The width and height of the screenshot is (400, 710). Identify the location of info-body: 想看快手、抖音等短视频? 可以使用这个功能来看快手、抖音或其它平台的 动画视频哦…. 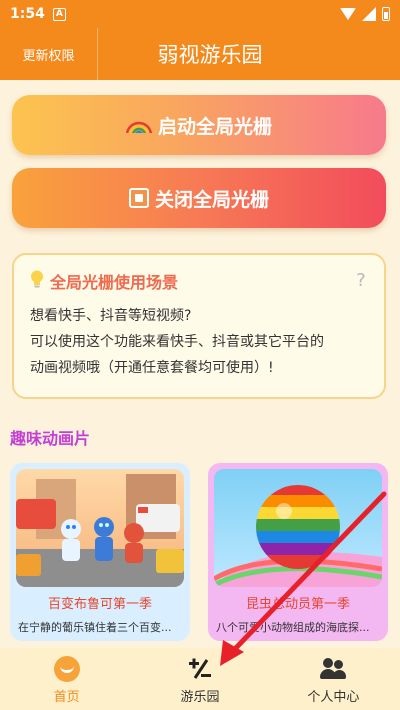
(200, 342).